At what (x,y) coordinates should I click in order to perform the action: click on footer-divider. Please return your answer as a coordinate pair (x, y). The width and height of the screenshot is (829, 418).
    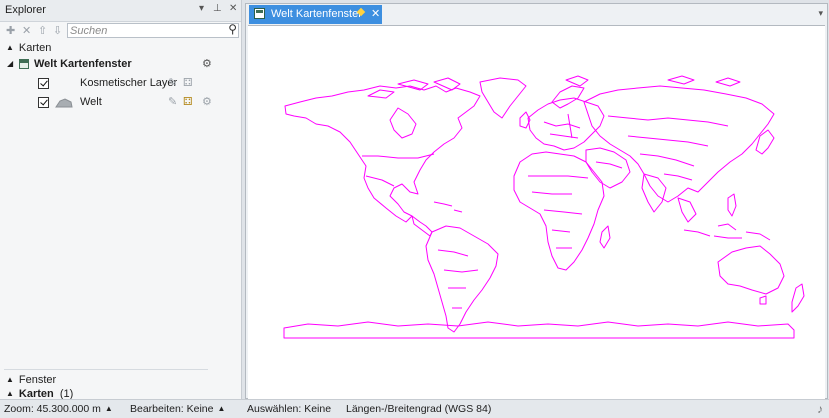
    Looking at the image, I should click on (106, 369).